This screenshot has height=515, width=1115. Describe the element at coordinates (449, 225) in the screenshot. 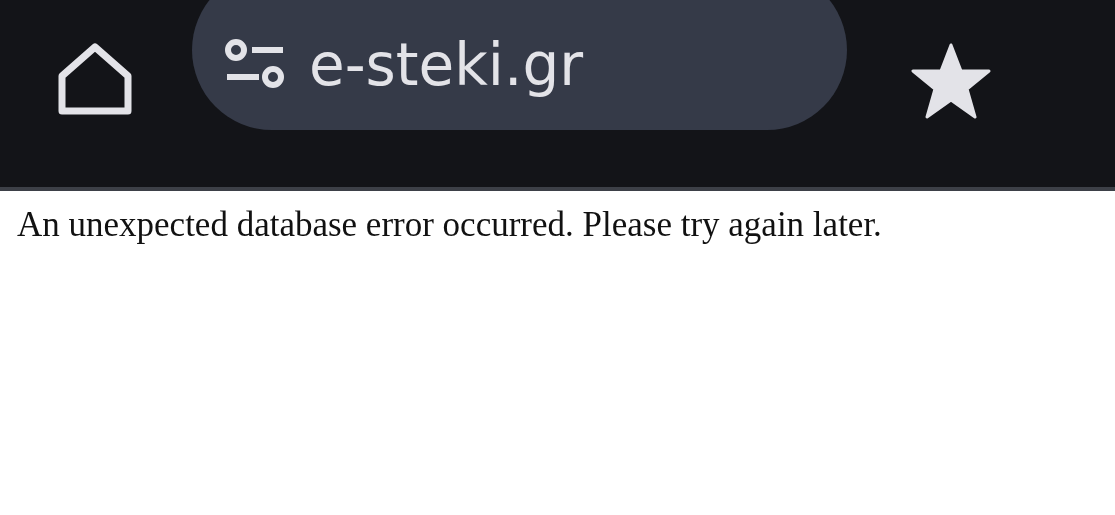

I see `error-message: An unexpected database error occurred. Please try again later.` at that location.